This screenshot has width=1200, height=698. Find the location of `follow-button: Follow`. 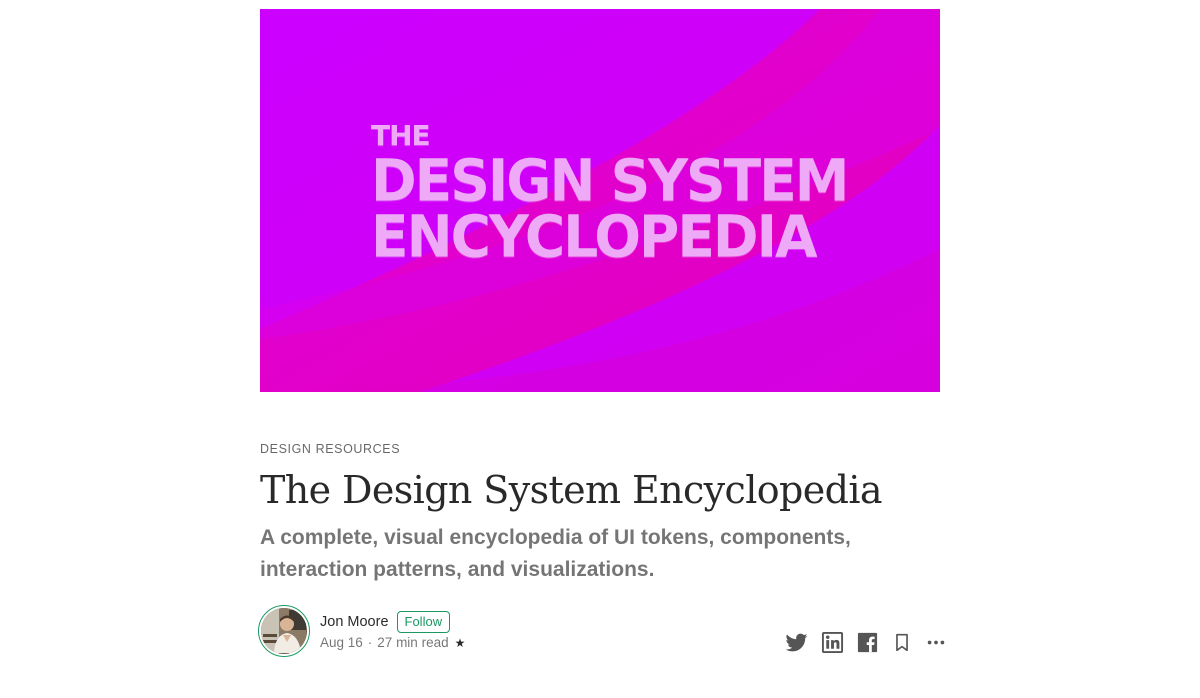

follow-button: Follow is located at coordinates (423, 622).